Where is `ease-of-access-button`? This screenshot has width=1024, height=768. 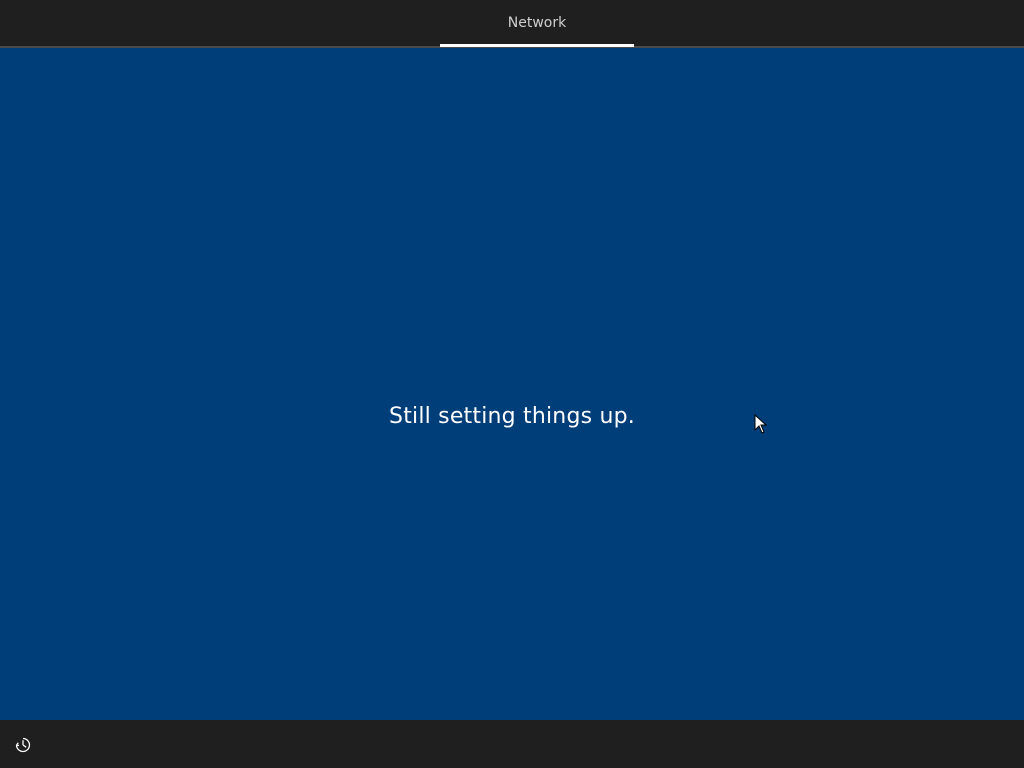 ease-of-access-button is located at coordinates (23, 745).